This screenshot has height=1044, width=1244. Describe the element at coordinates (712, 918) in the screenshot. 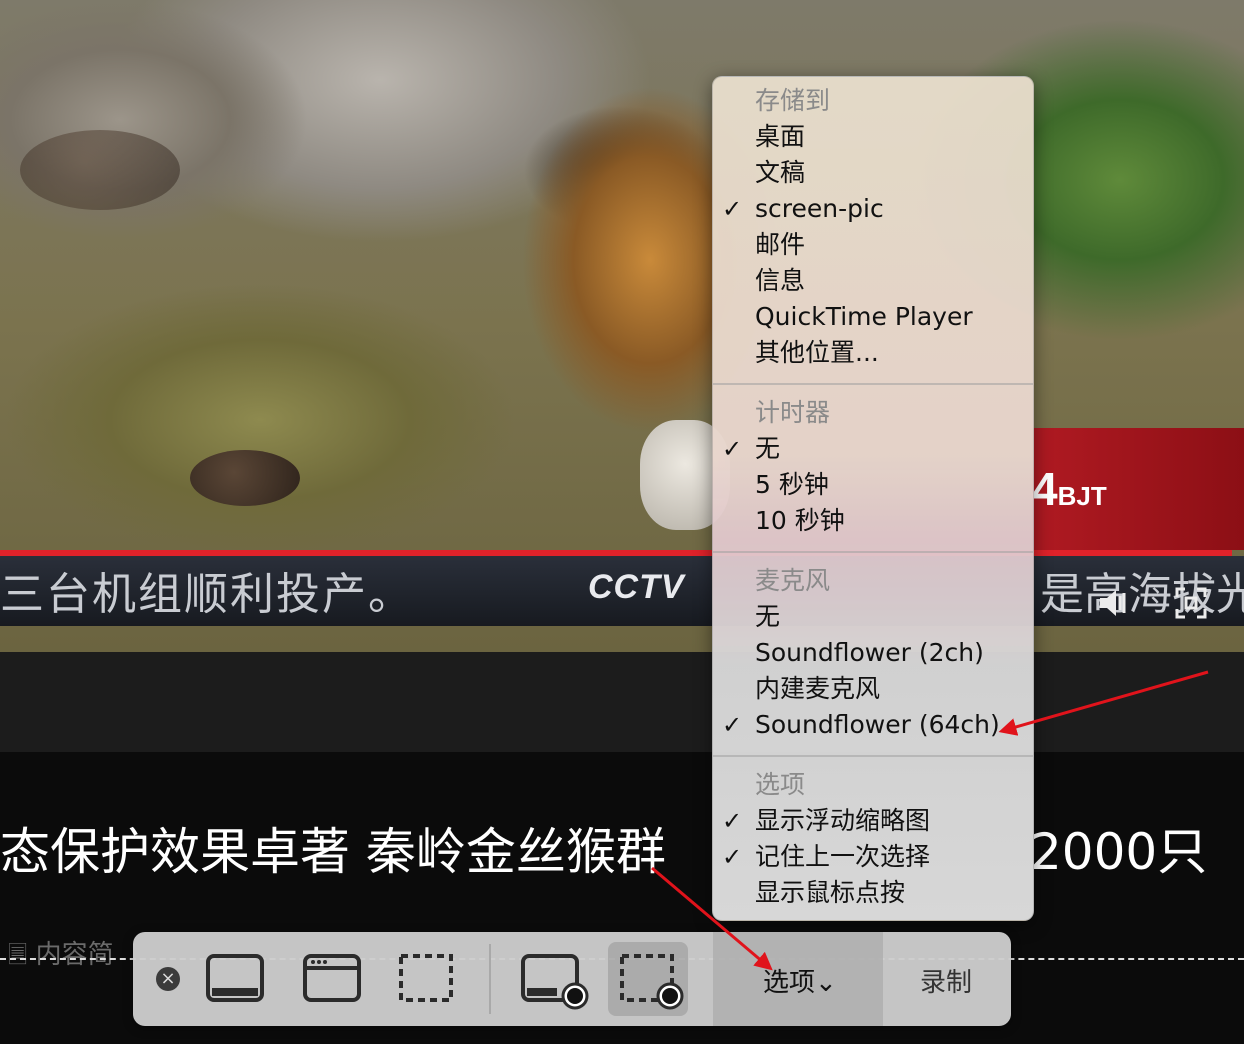

I see `arrow-to-options` at that location.